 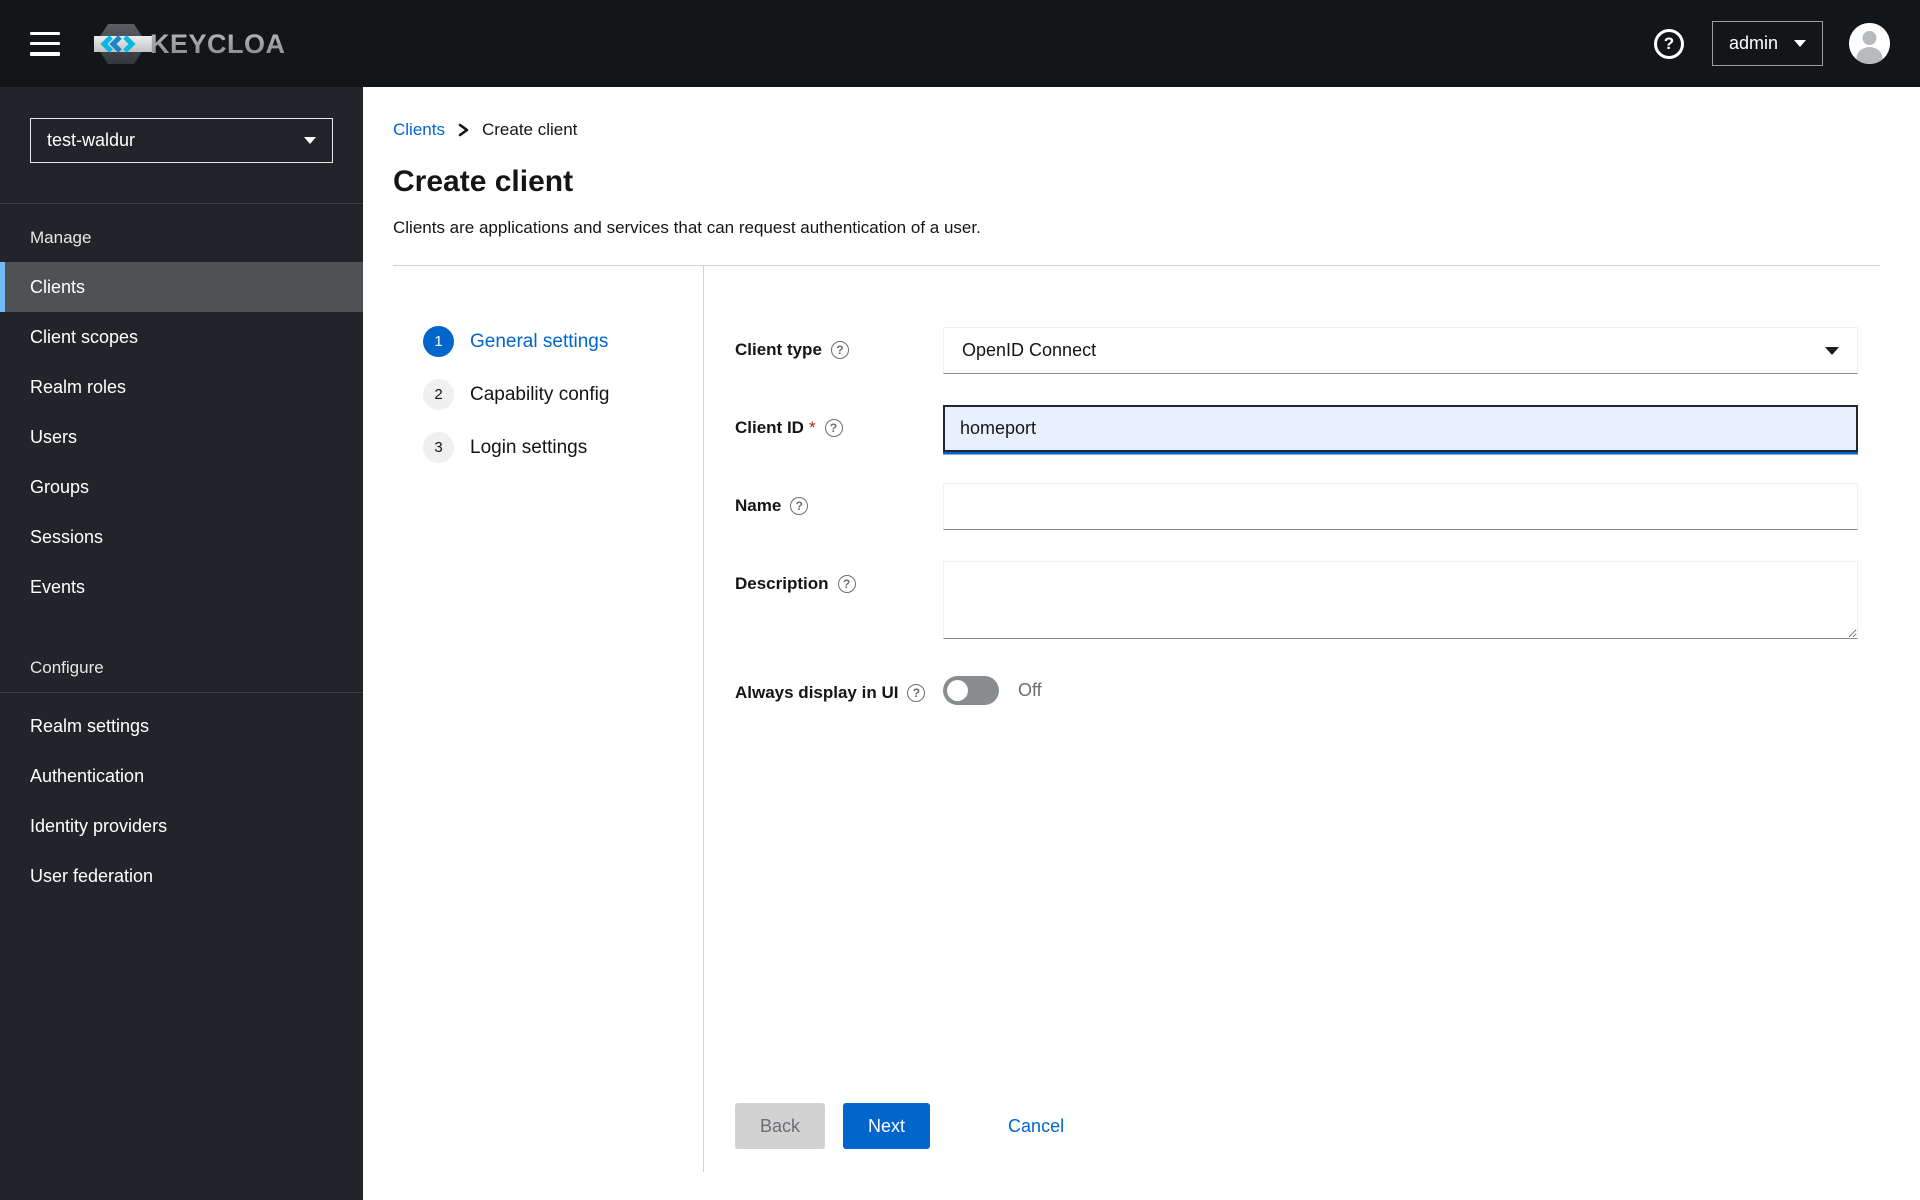 What do you see at coordinates (419, 130) in the screenshot?
I see `breadcrumb-link-clients: Clients` at bounding box center [419, 130].